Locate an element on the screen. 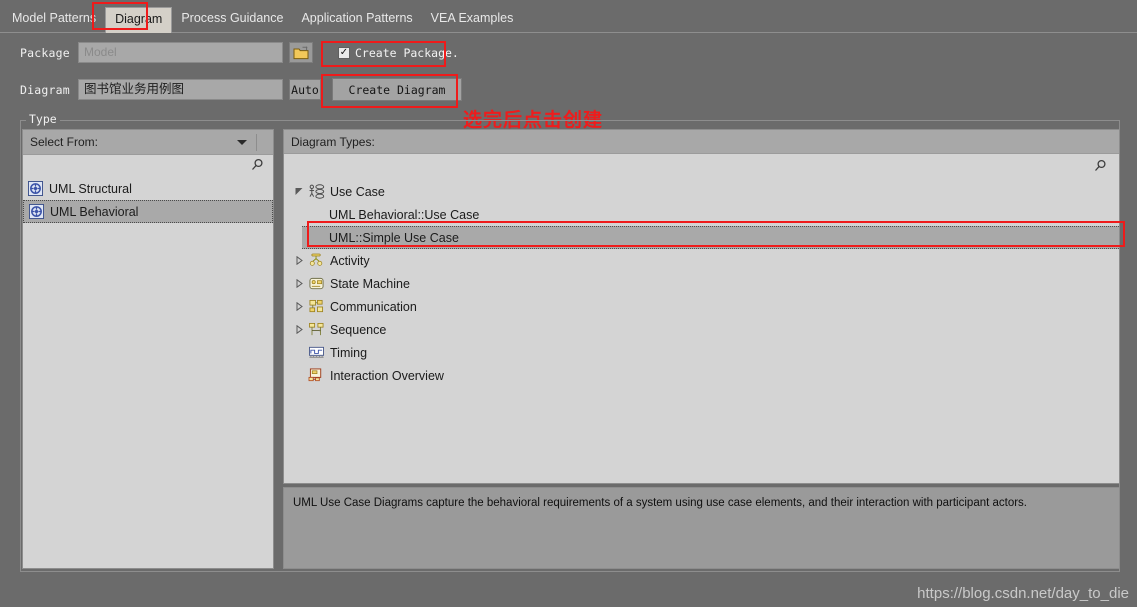  tree-row-label: Interaction Overview is located at coordinates (387, 375).